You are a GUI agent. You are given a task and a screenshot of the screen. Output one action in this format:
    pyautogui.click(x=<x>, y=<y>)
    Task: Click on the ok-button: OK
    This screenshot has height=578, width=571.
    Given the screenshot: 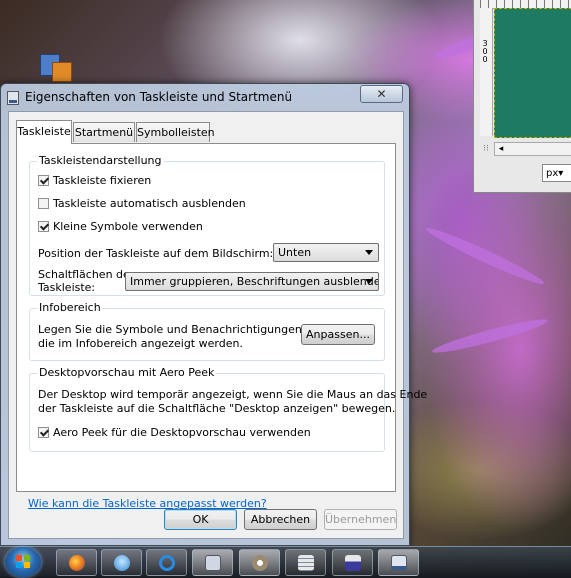 What is the action you would take?
    pyautogui.click(x=200, y=519)
    